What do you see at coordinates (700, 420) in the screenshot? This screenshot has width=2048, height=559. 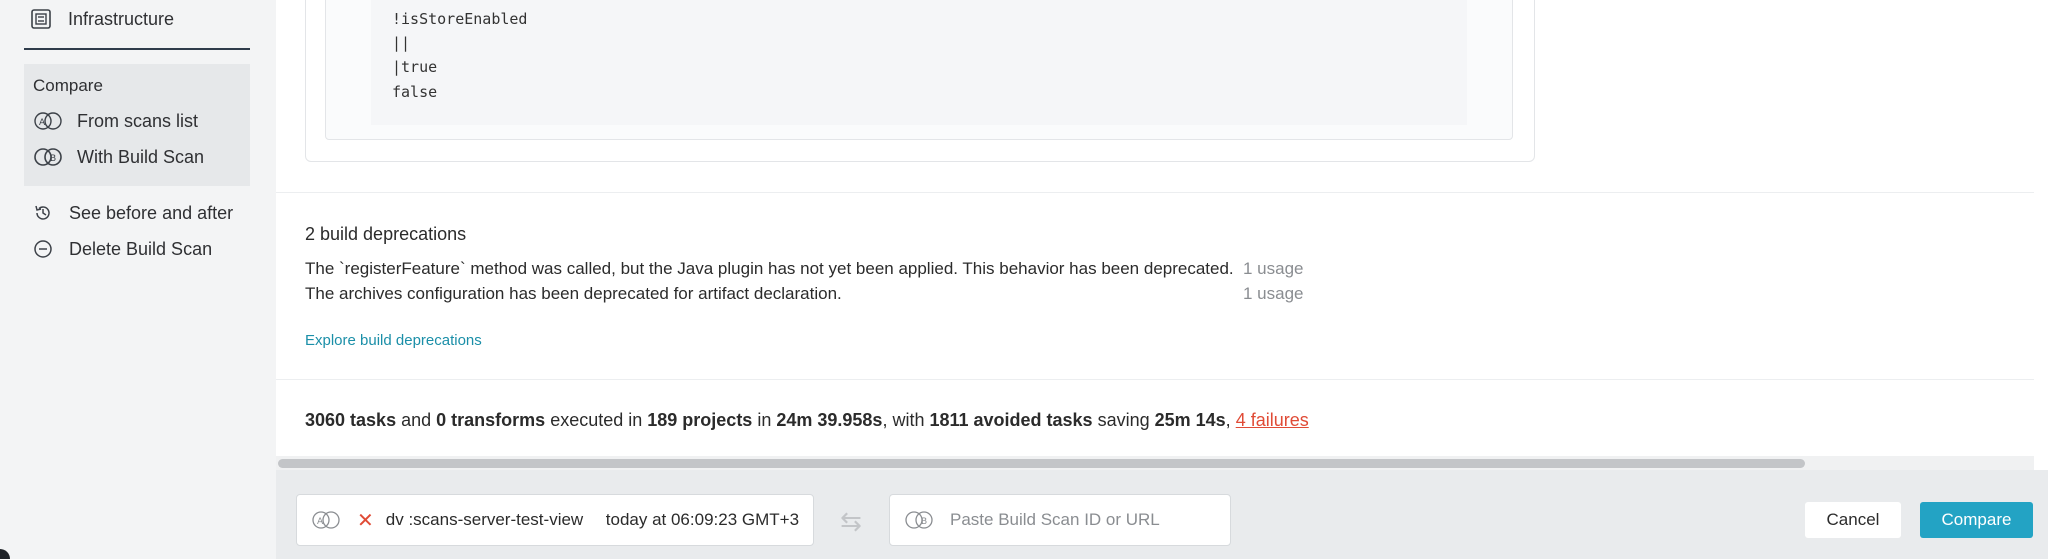 I see `projects-count: 189 projects` at bounding box center [700, 420].